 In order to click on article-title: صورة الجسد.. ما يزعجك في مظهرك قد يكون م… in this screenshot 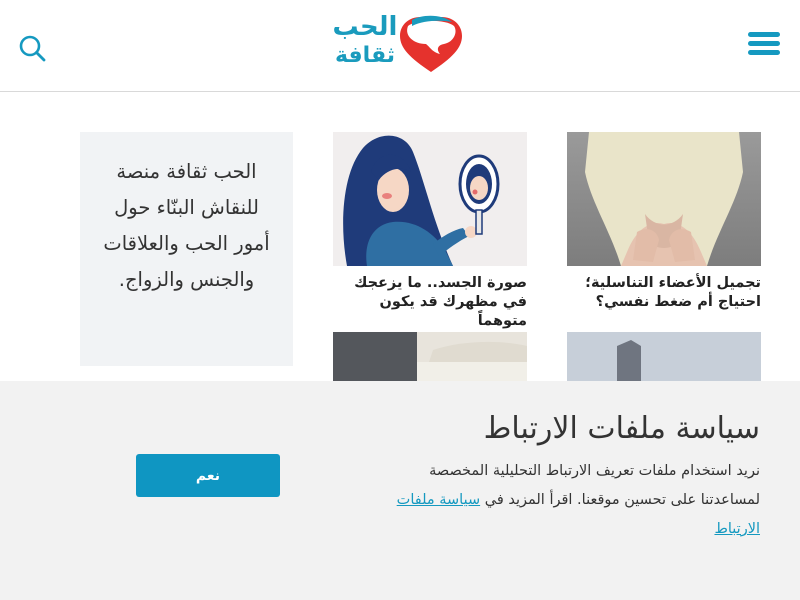, I will do `click(430, 302)`.